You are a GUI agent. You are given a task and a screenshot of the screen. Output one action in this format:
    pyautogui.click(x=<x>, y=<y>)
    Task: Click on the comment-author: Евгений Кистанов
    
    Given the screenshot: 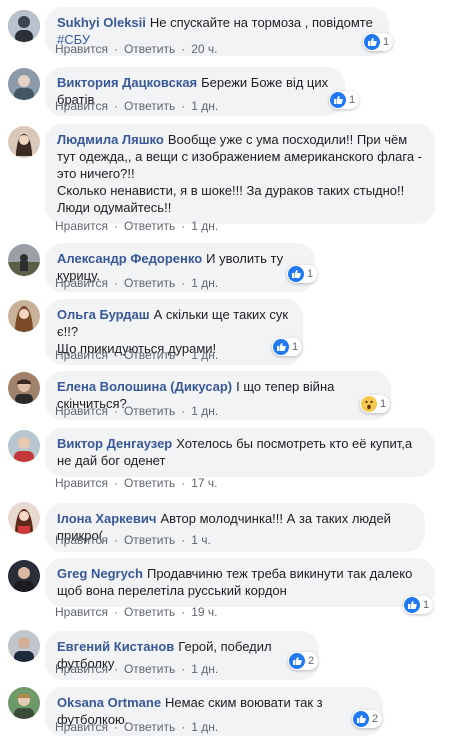 What is the action you would take?
    pyautogui.click(x=115, y=646)
    